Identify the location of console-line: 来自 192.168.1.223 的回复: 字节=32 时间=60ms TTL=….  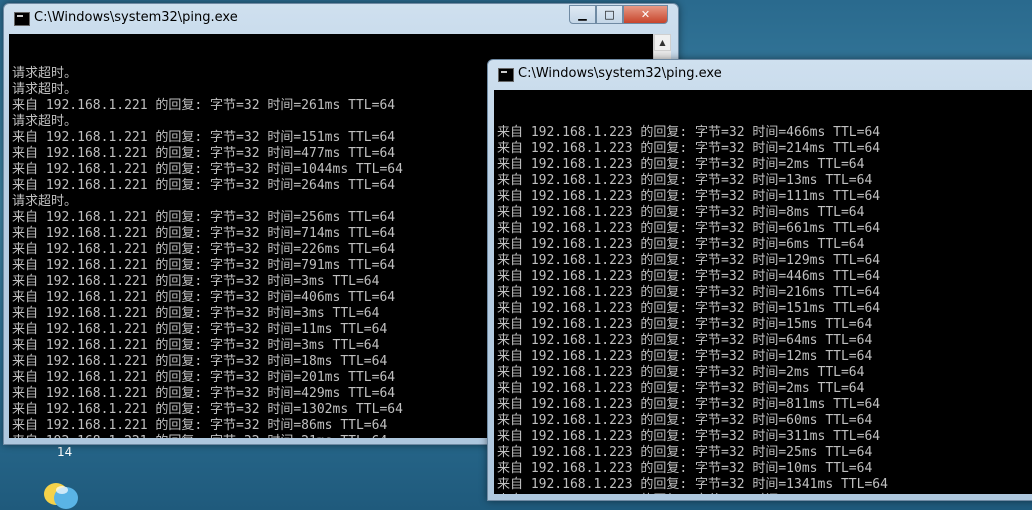
(685, 420).